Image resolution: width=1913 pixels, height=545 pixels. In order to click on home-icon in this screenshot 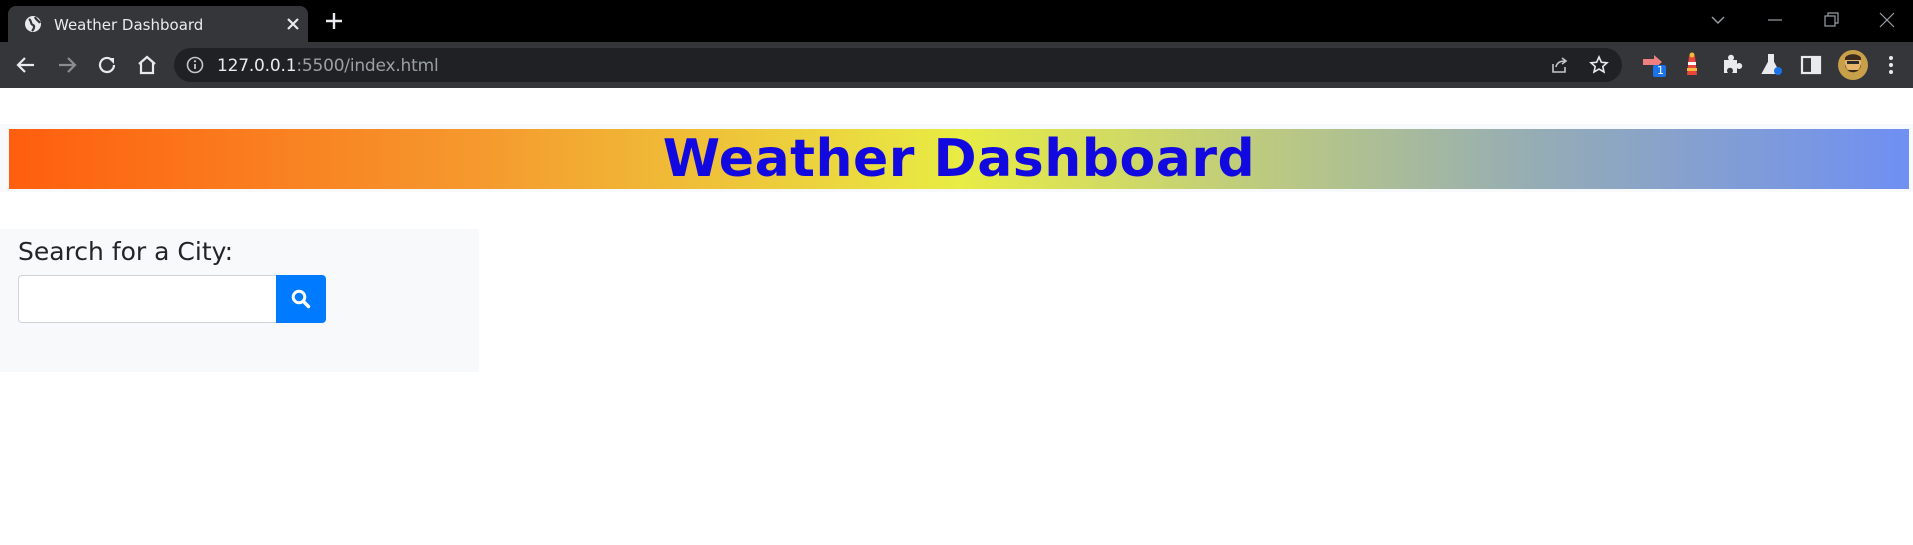, I will do `click(147, 65)`.